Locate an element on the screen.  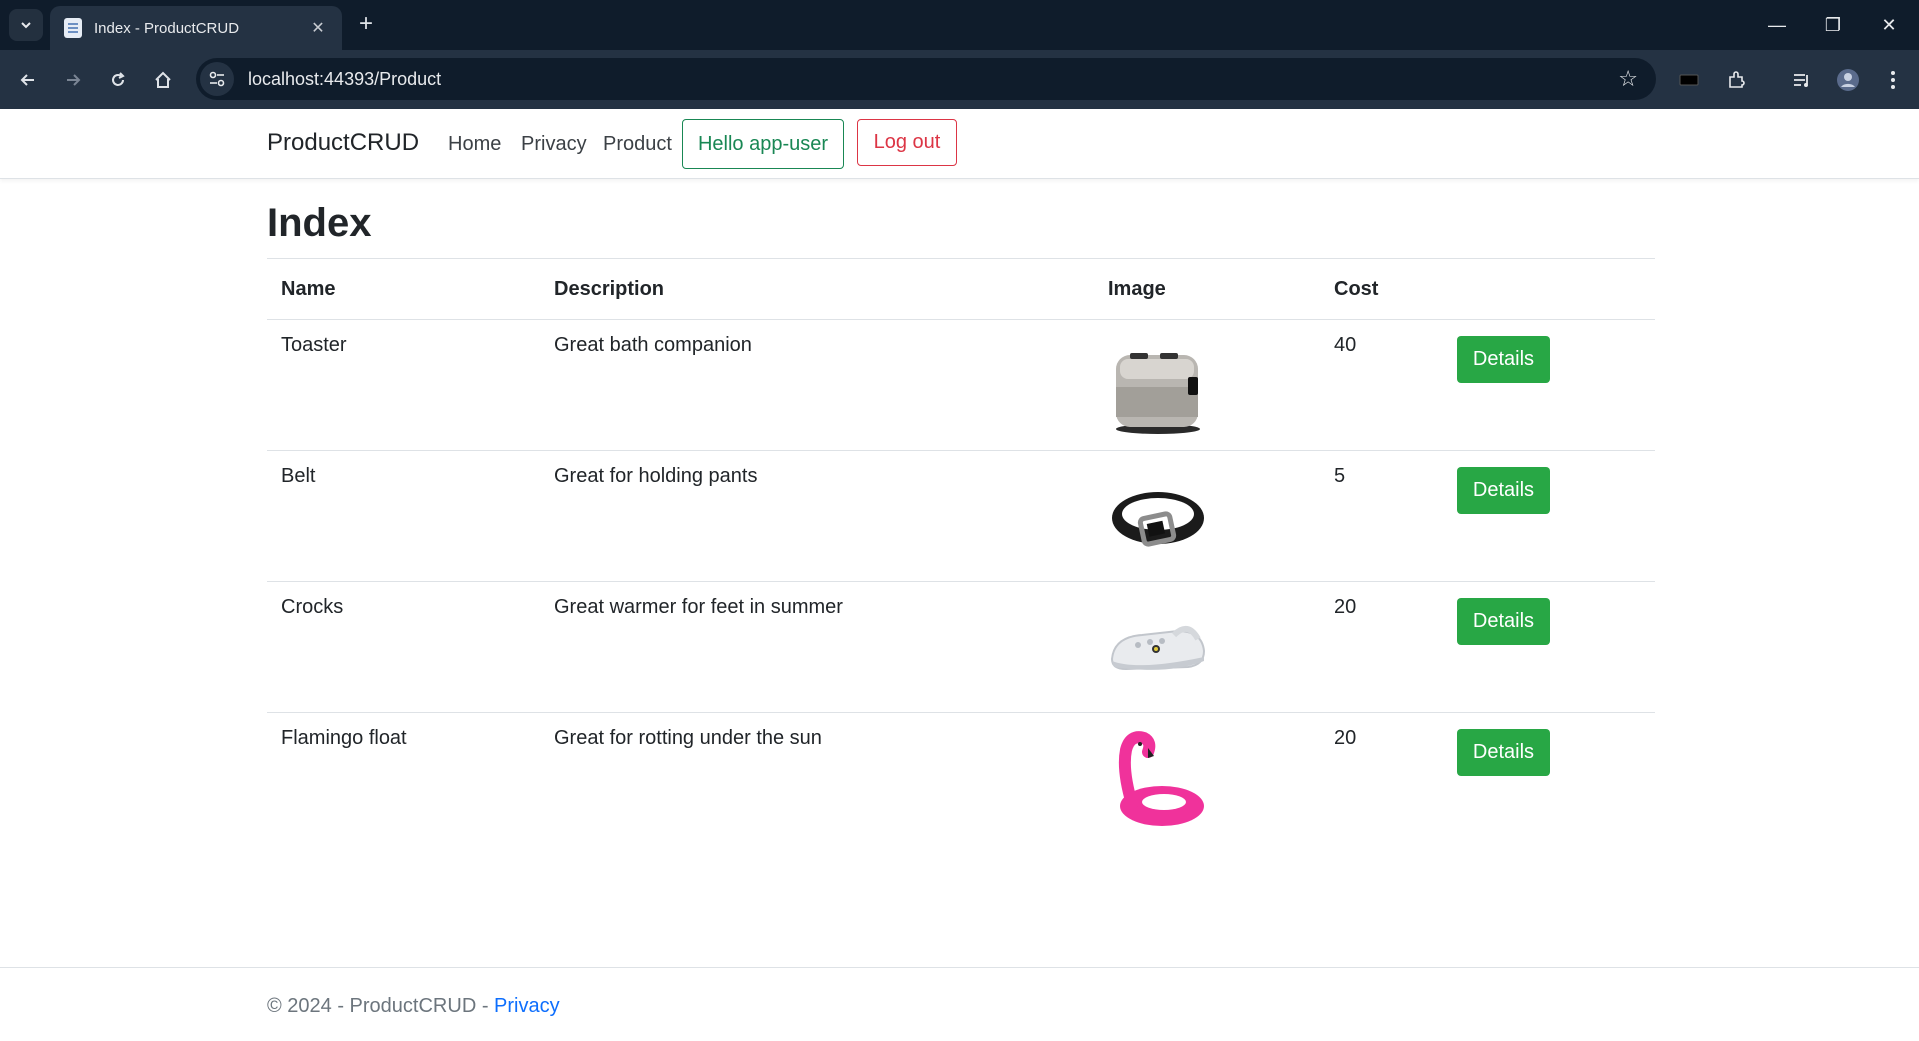
product-description: Great for rotting under the sun is located at coordinates (688, 738).